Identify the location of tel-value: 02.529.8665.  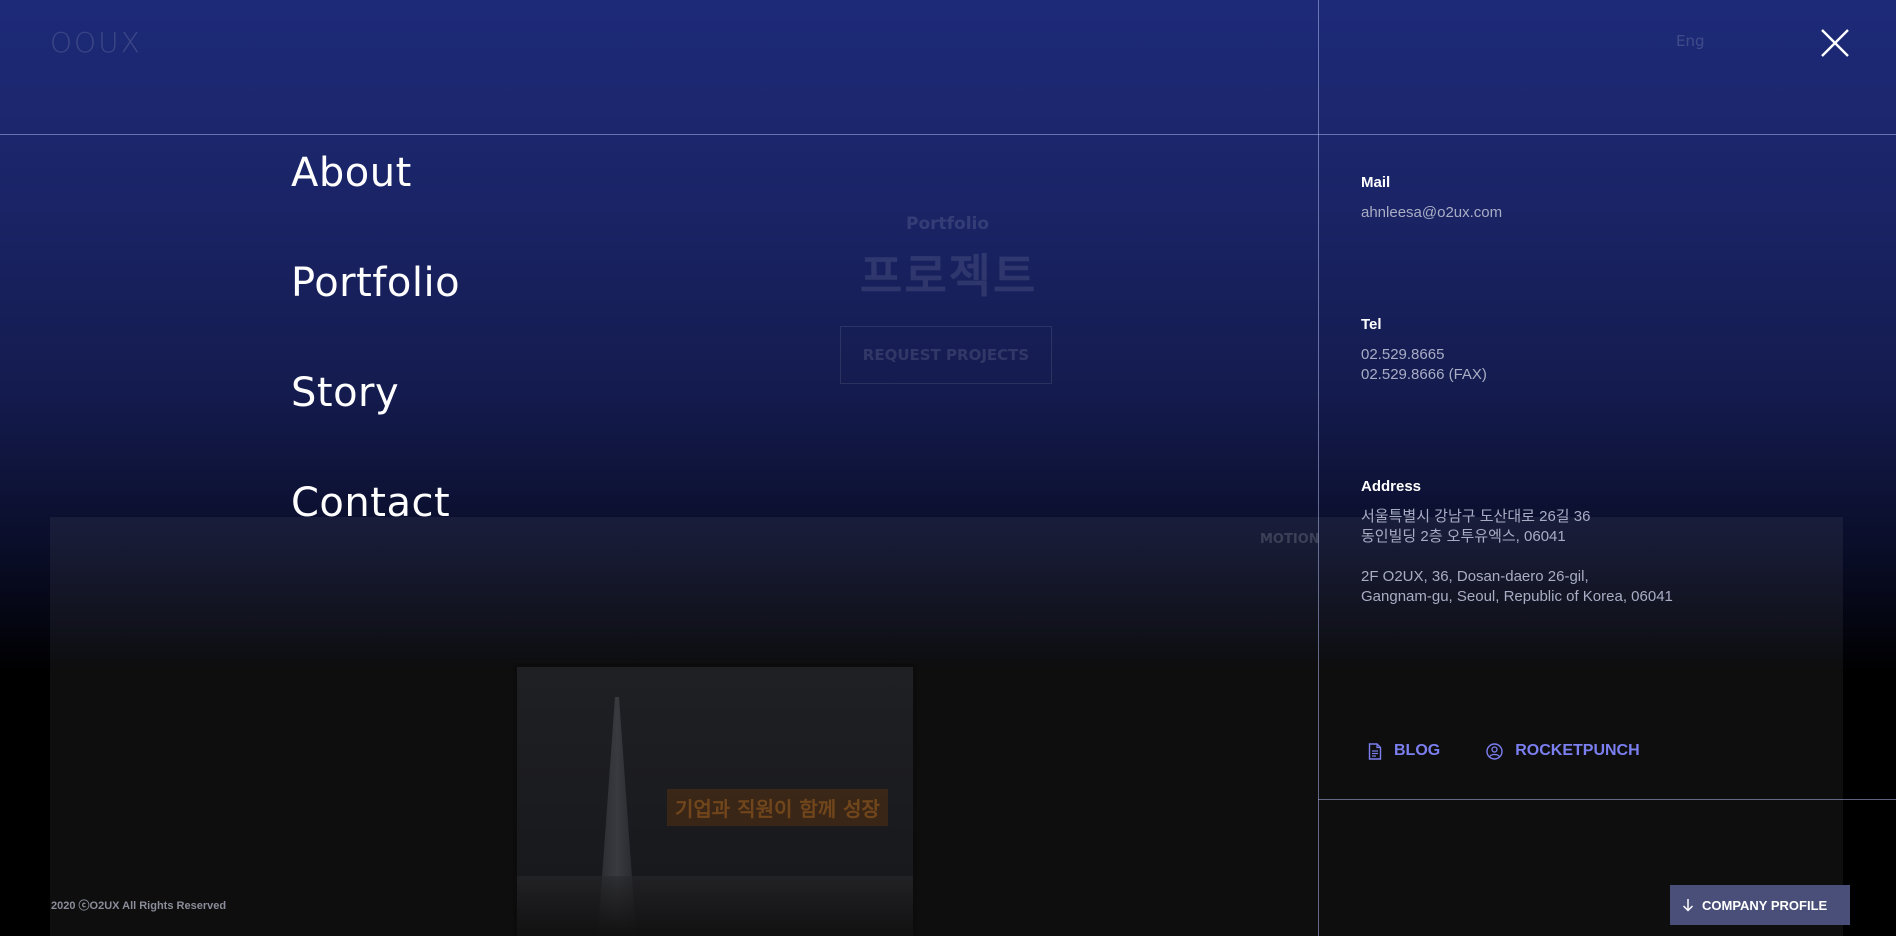
(1424, 355).